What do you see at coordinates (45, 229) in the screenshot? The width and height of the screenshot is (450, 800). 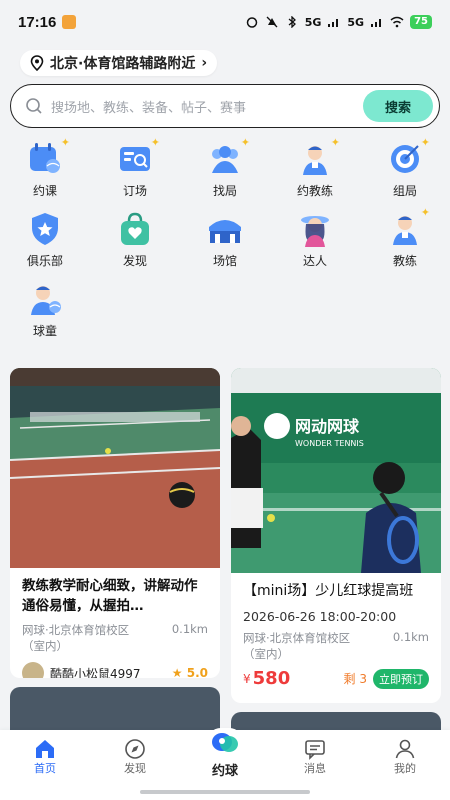 I see `shield-star-icon` at bounding box center [45, 229].